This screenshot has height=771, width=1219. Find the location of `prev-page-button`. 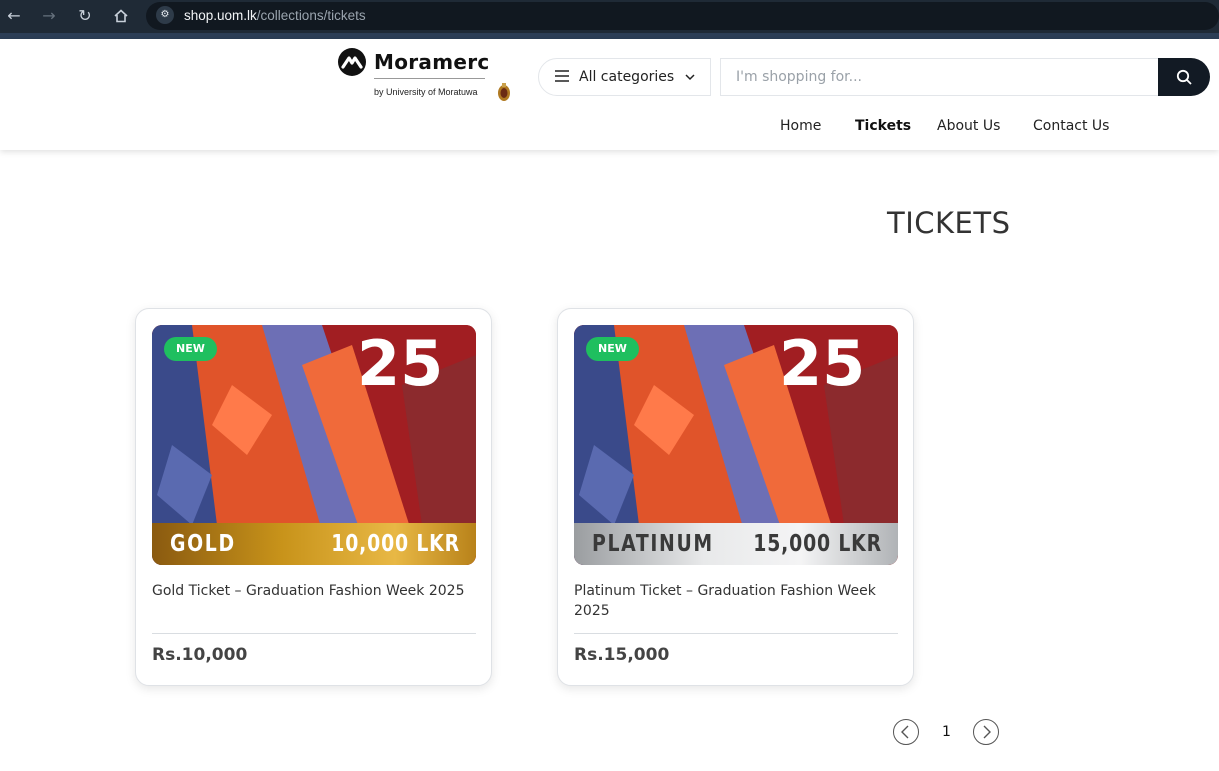

prev-page-button is located at coordinates (906, 732).